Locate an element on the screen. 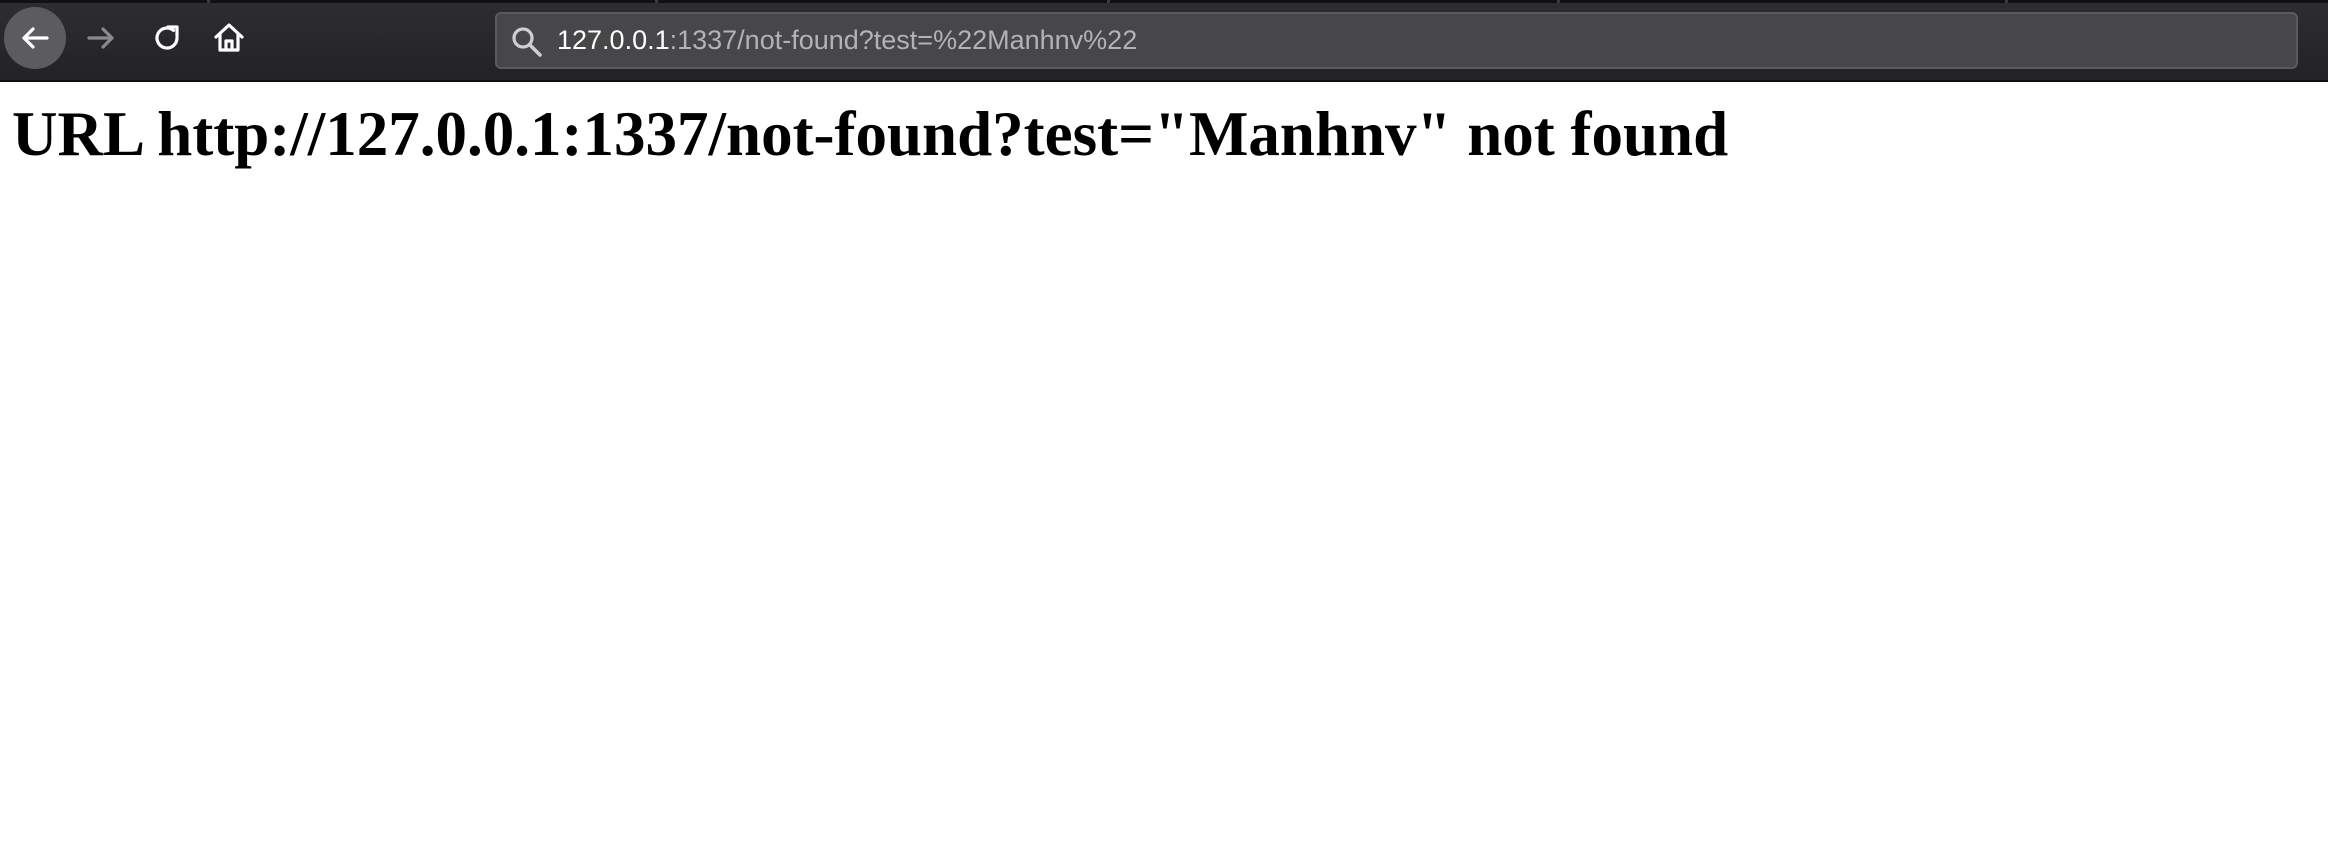 This screenshot has height=866, width=2328. reload-button is located at coordinates (167, 38).